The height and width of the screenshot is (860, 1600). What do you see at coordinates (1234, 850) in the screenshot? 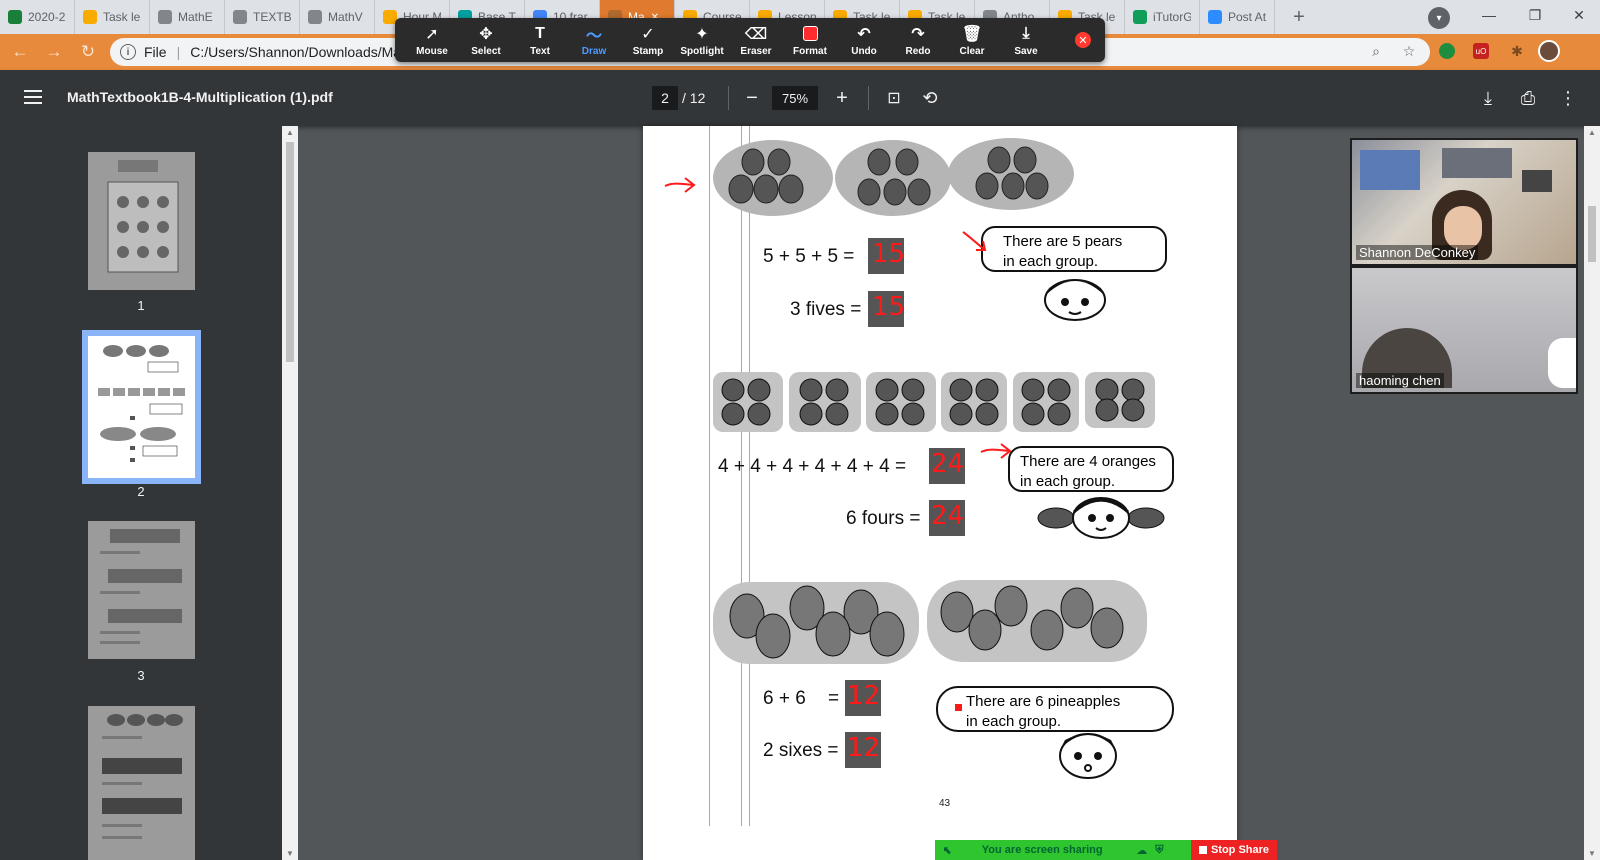
I see `stop-share-button: Stop Share` at bounding box center [1234, 850].